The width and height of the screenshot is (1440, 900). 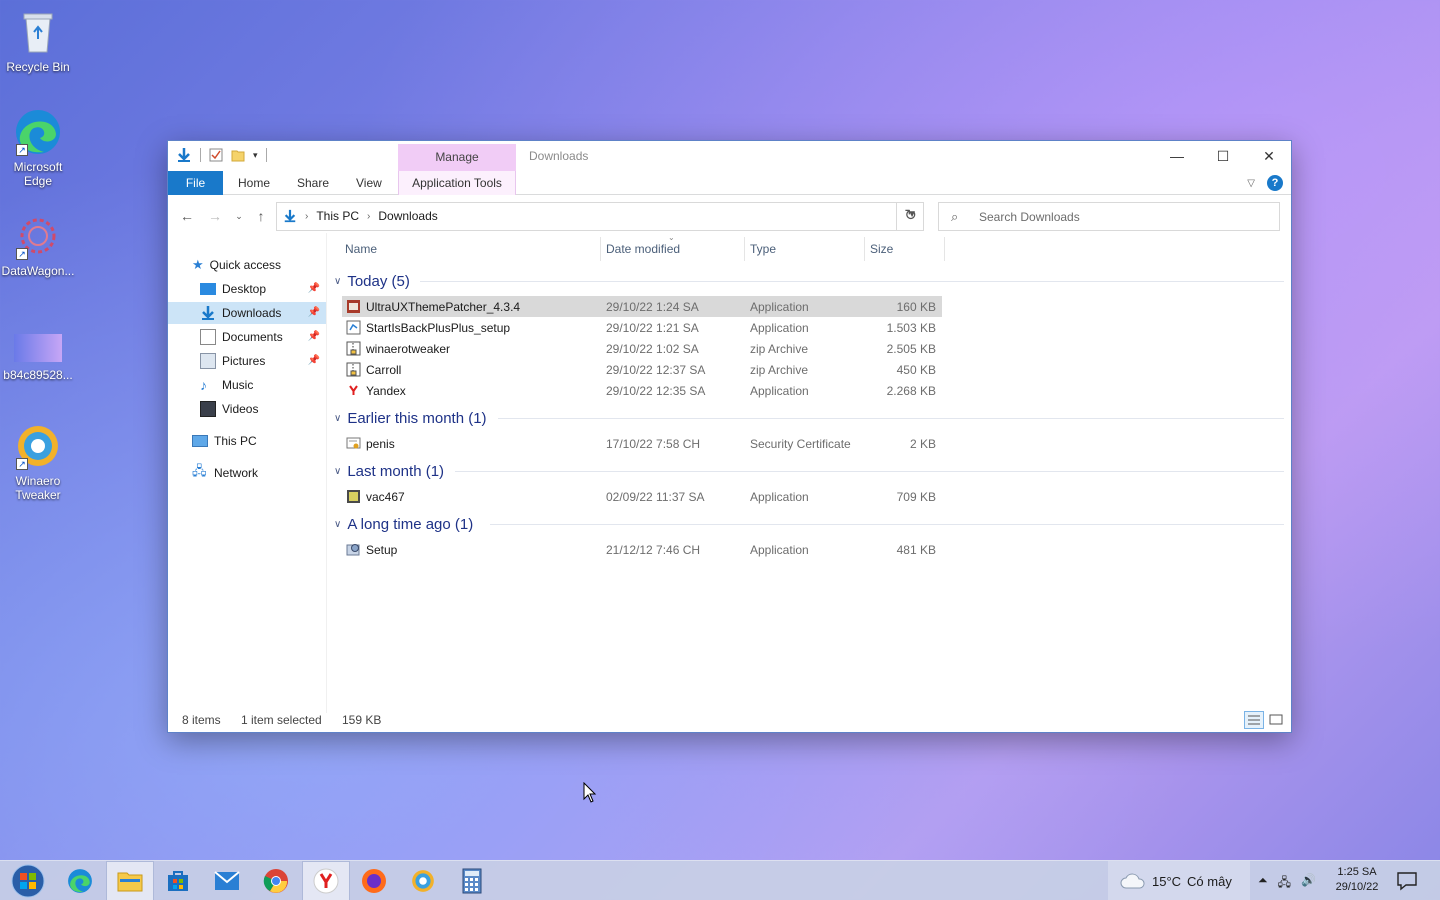 I want to click on star-icon: ★, so click(x=198, y=264).